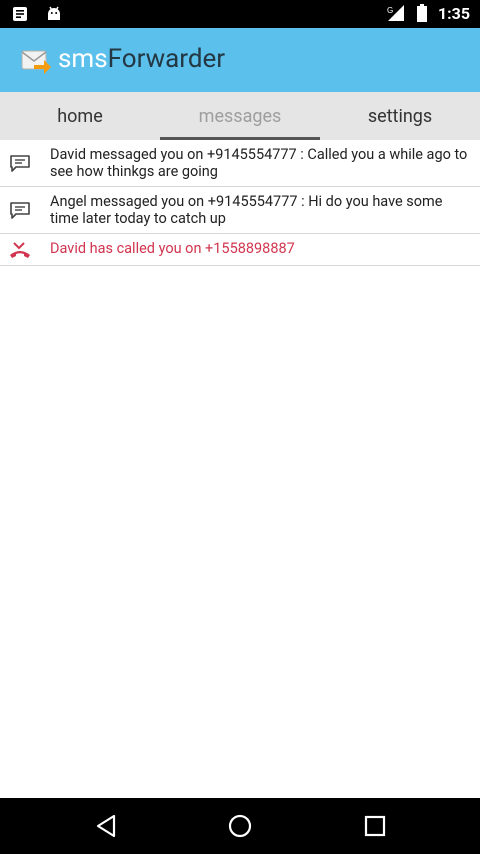 This screenshot has height=854, width=480. Describe the element at coordinates (36, 61) in the screenshot. I see `mail-forward-icon` at that location.